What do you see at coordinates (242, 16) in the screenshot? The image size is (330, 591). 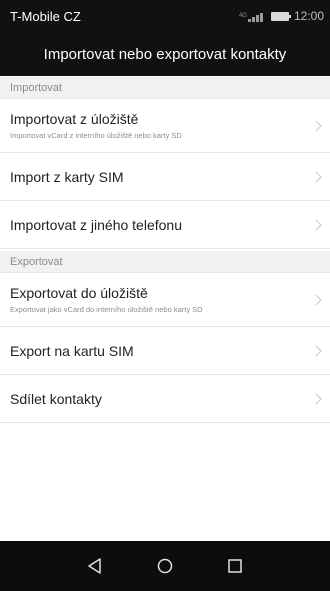 I see `network-type-label: 4G` at bounding box center [242, 16].